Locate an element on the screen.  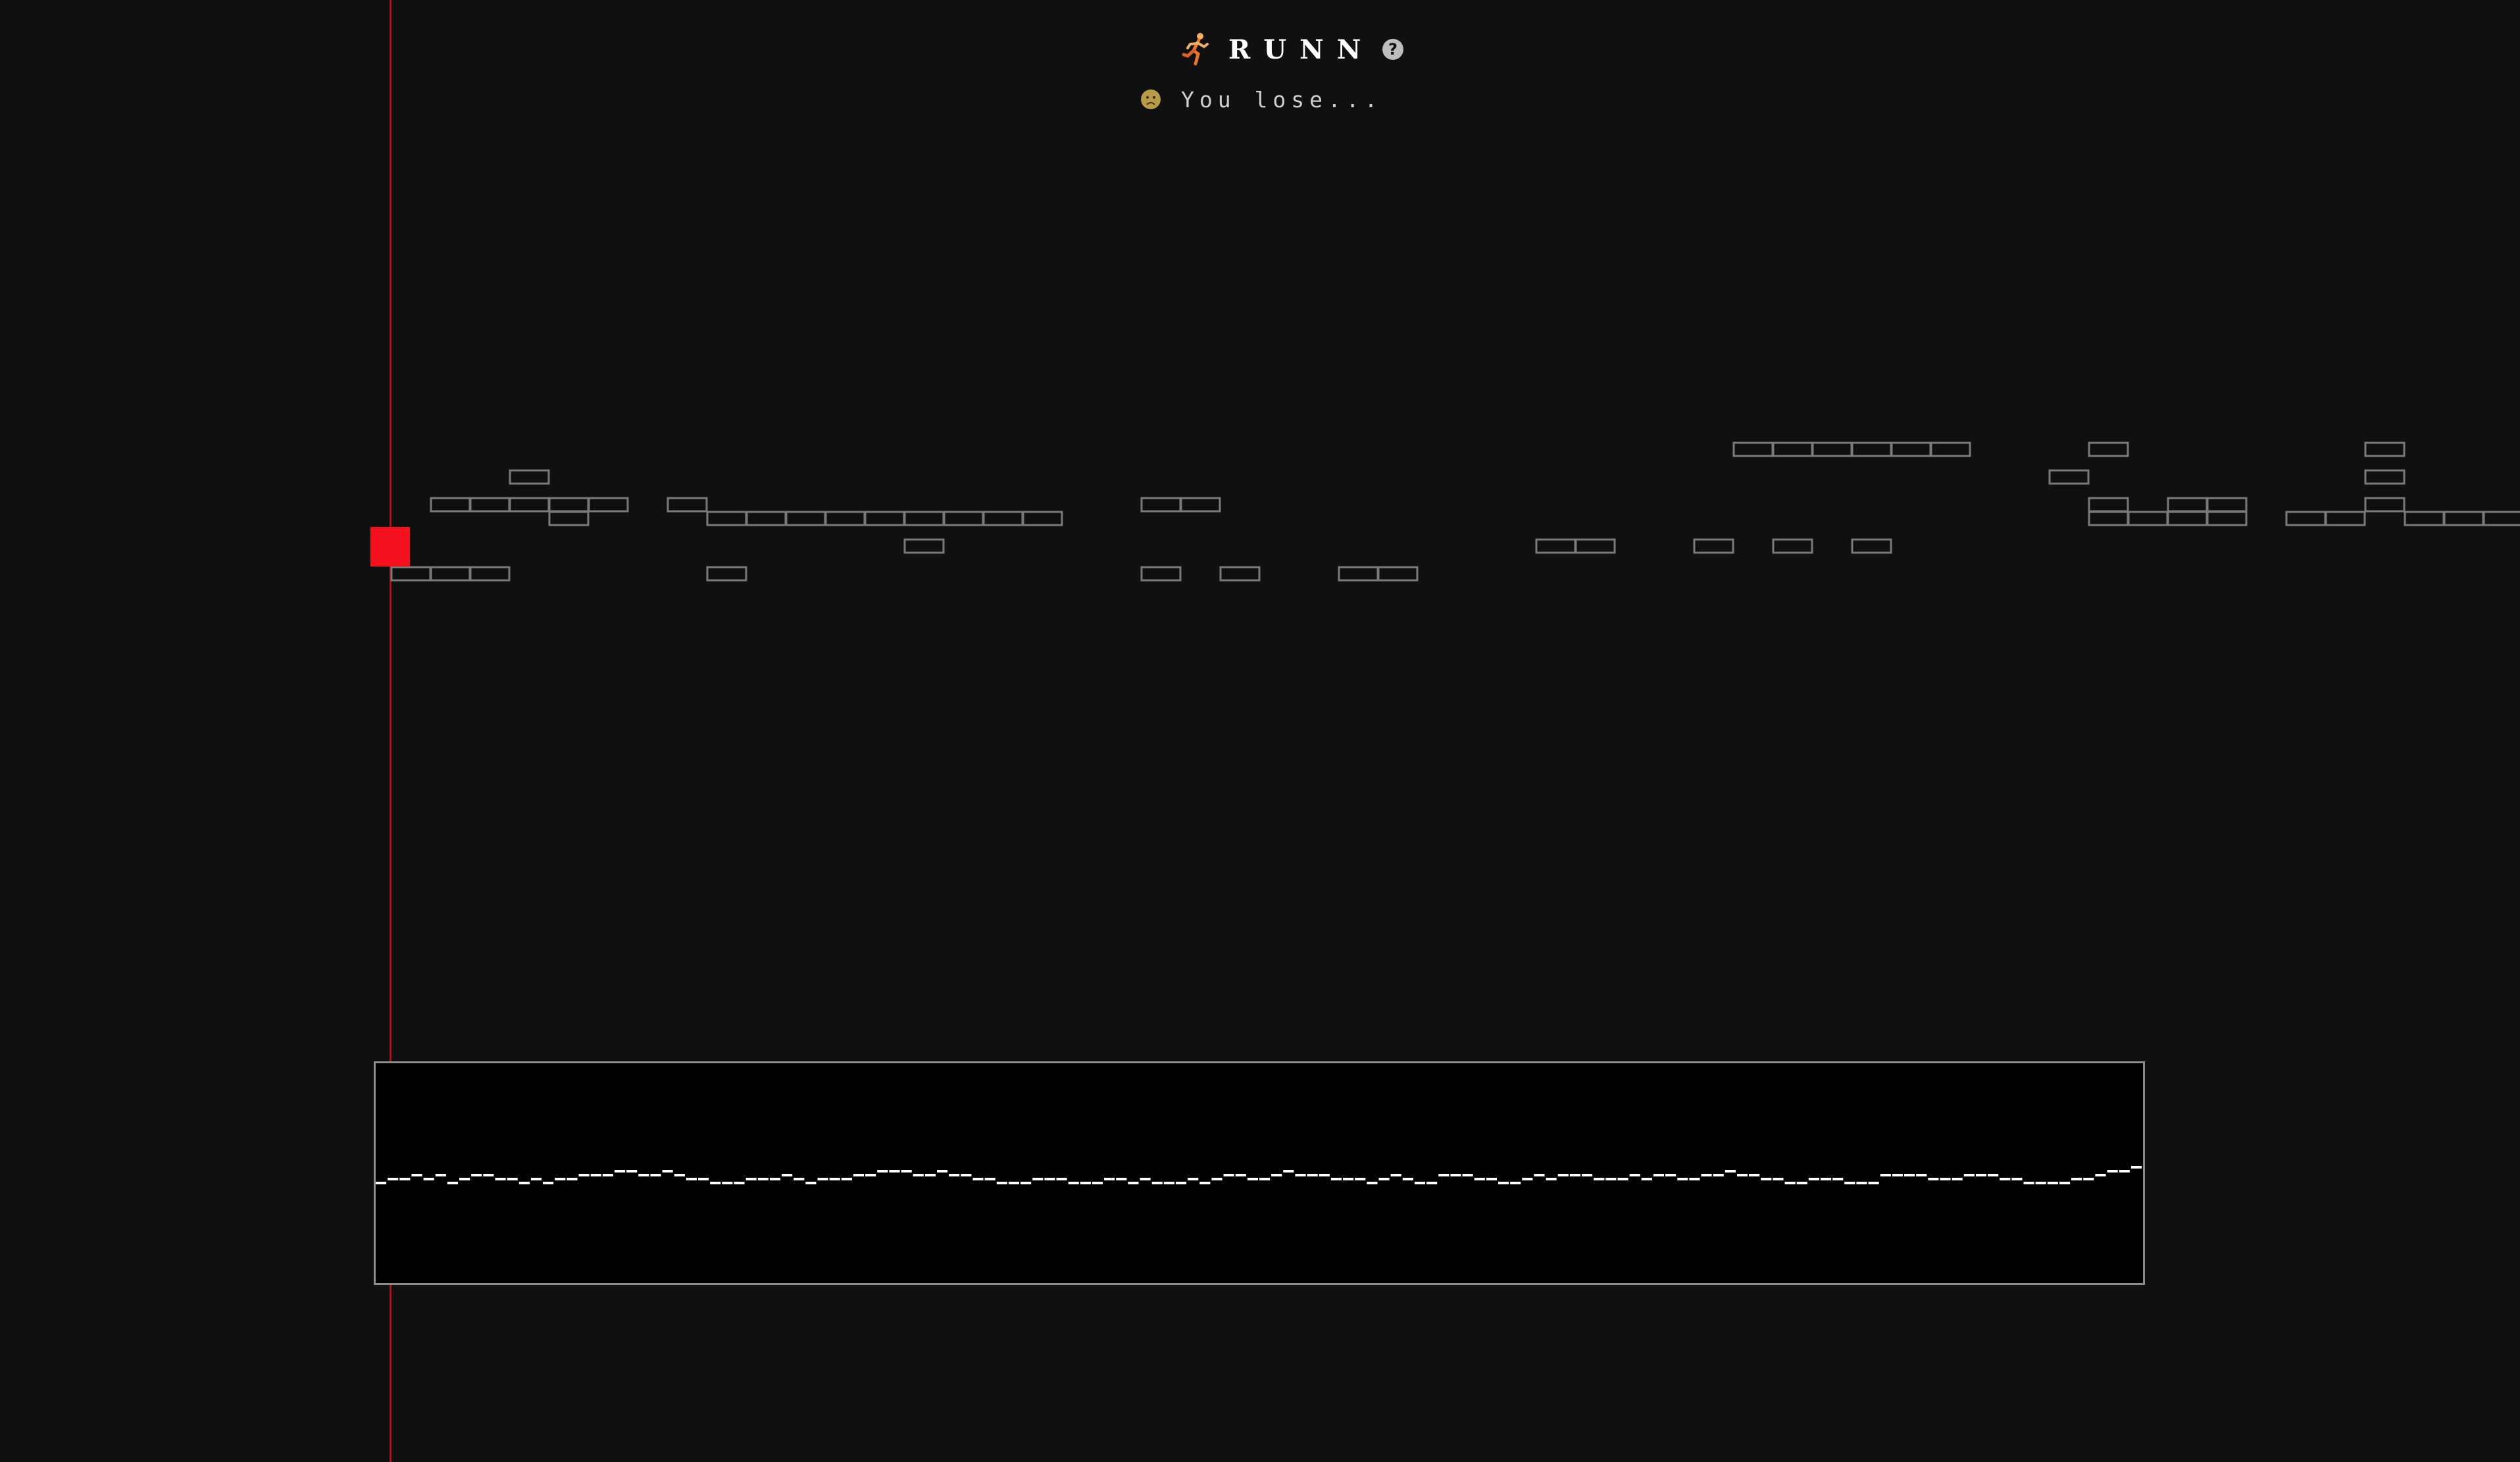
waveform-plot is located at coordinates (1259, 1175).